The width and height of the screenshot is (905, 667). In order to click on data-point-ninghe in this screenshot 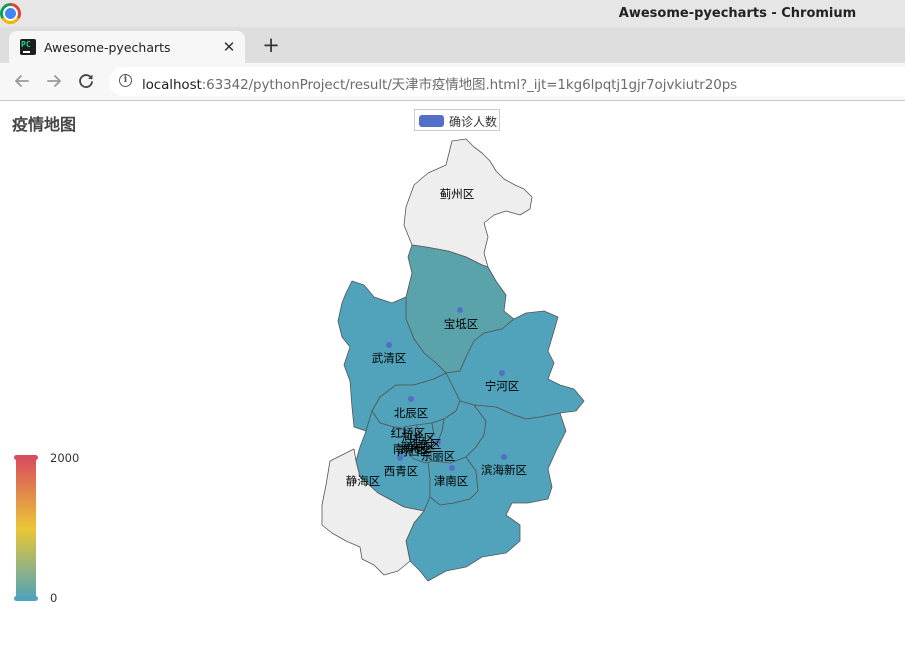, I will do `click(502, 373)`.